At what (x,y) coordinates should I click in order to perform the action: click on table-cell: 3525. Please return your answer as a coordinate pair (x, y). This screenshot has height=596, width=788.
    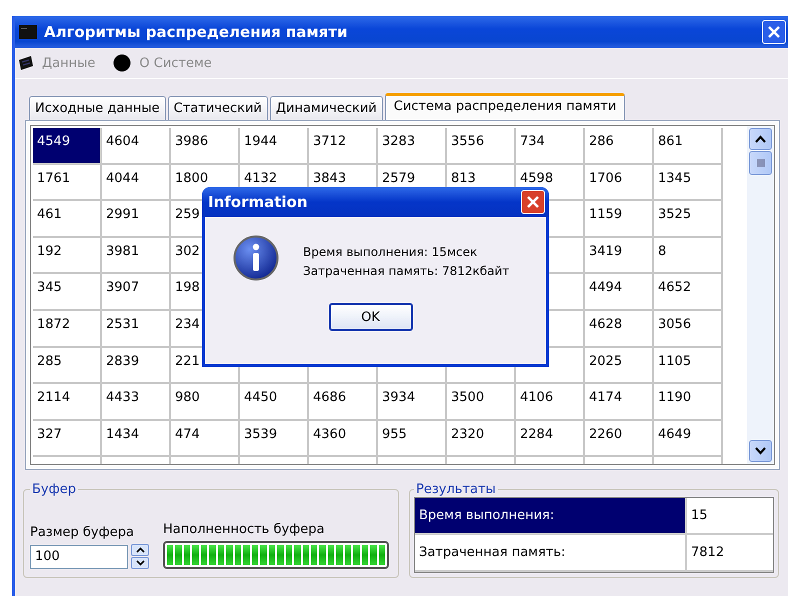
    Looking at the image, I should click on (688, 219).